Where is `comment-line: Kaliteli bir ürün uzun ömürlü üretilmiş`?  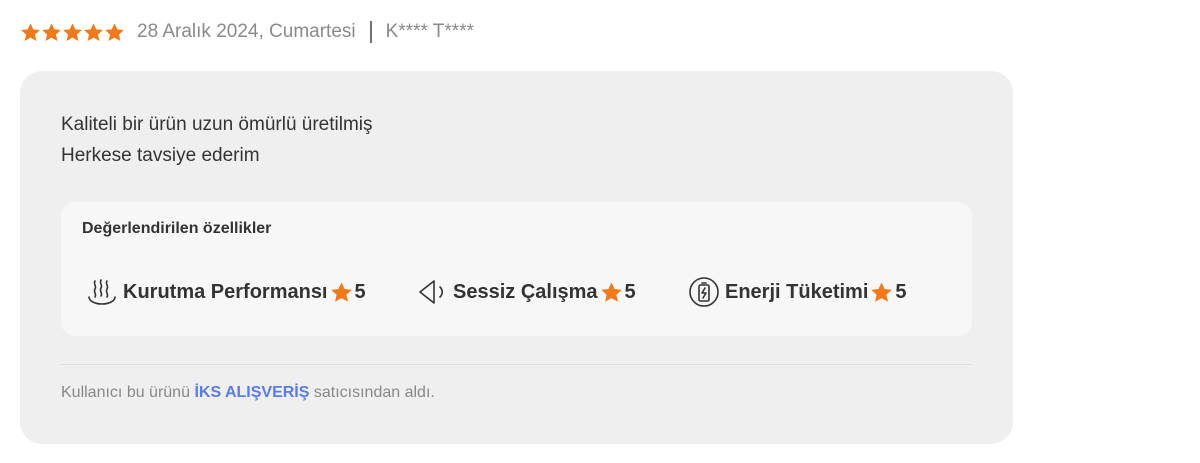 comment-line: Kaliteli bir ürün uzun ömürlü üretilmiş is located at coordinates (217, 124).